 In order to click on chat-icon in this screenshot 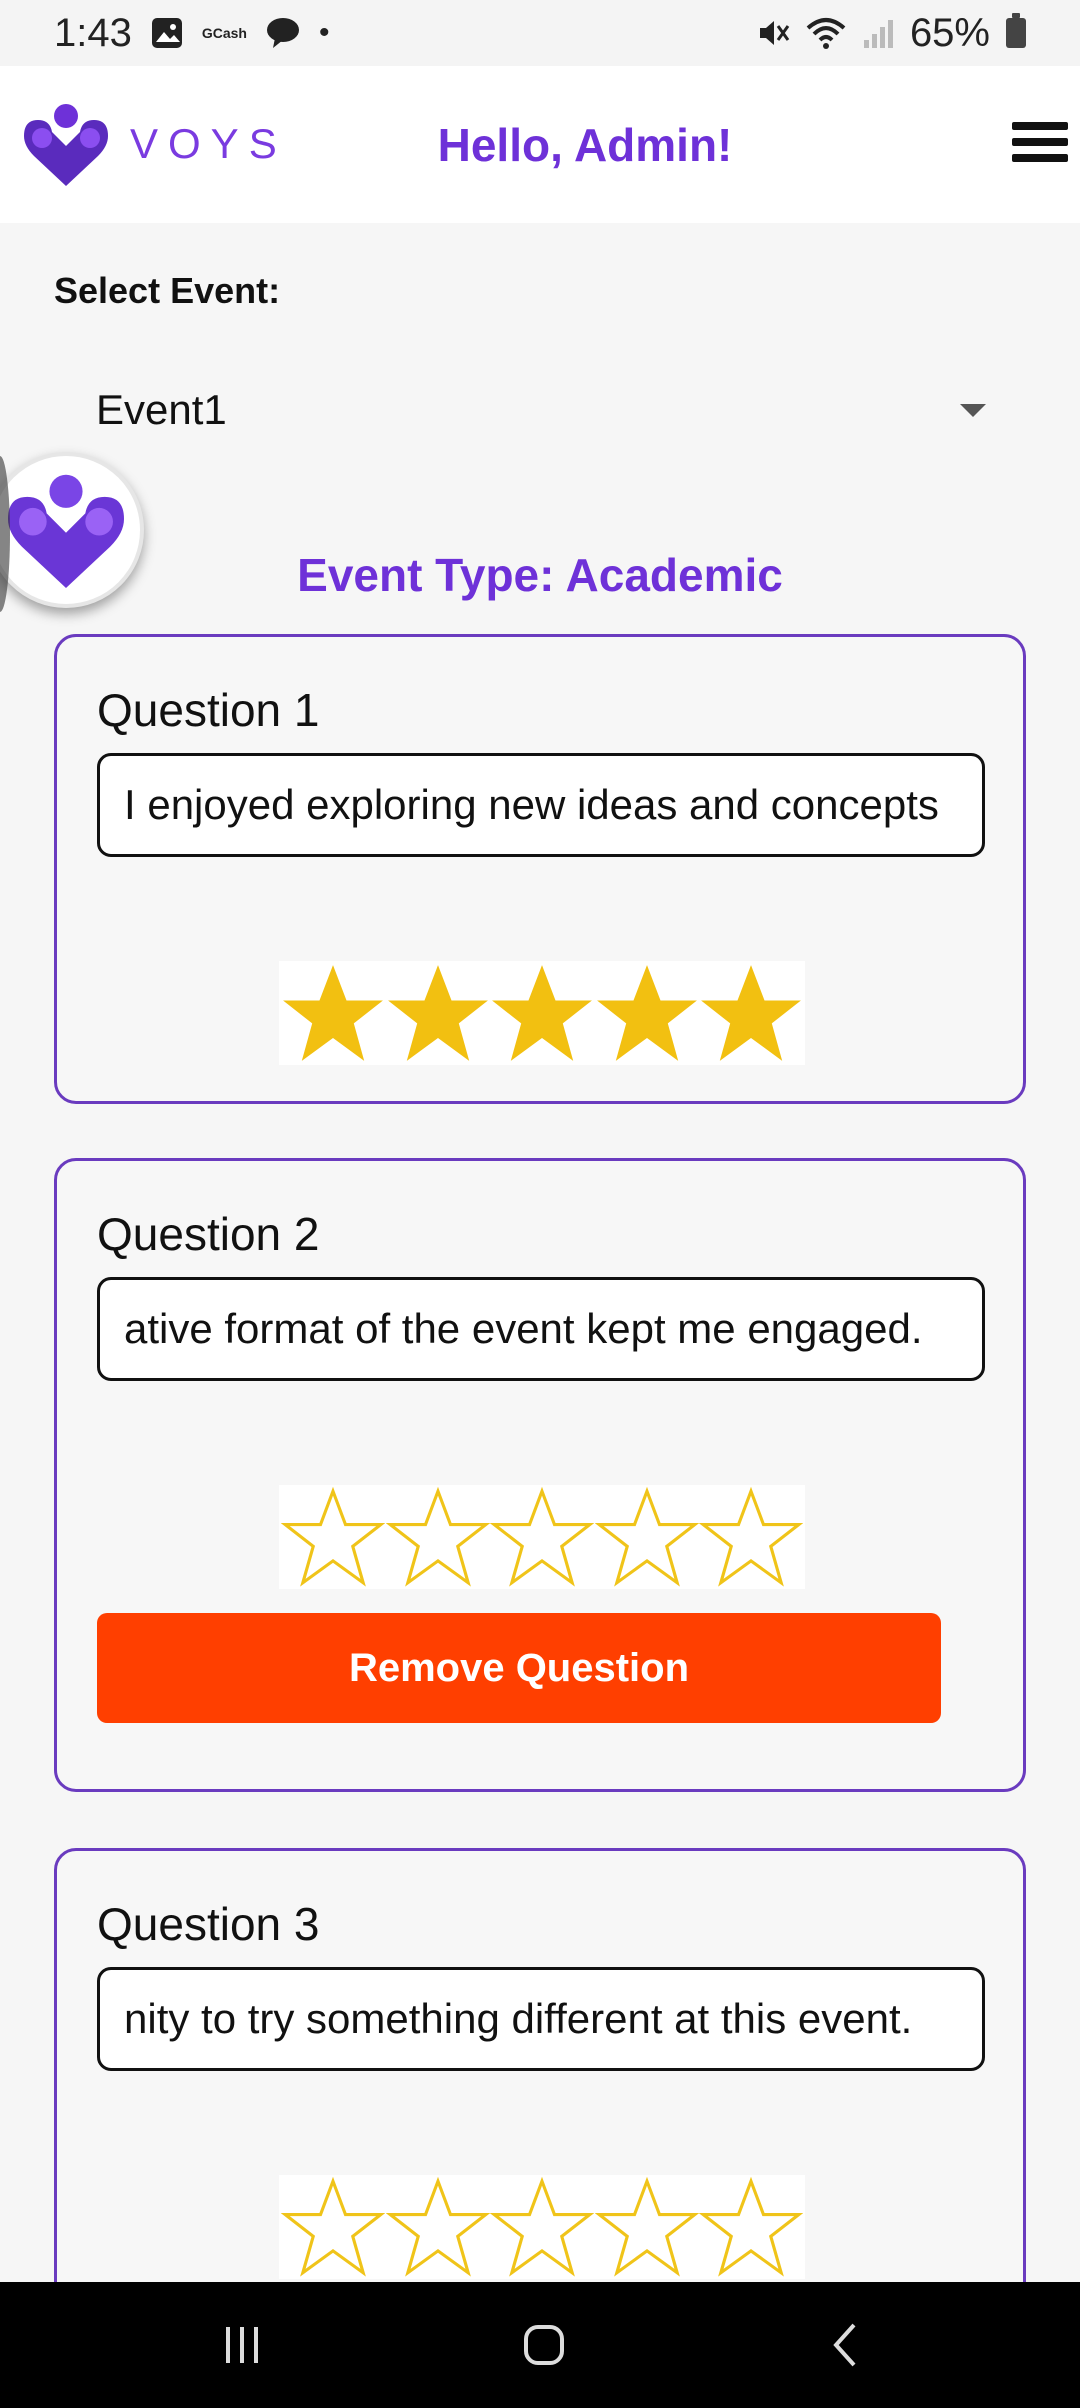, I will do `click(283, 33)`.